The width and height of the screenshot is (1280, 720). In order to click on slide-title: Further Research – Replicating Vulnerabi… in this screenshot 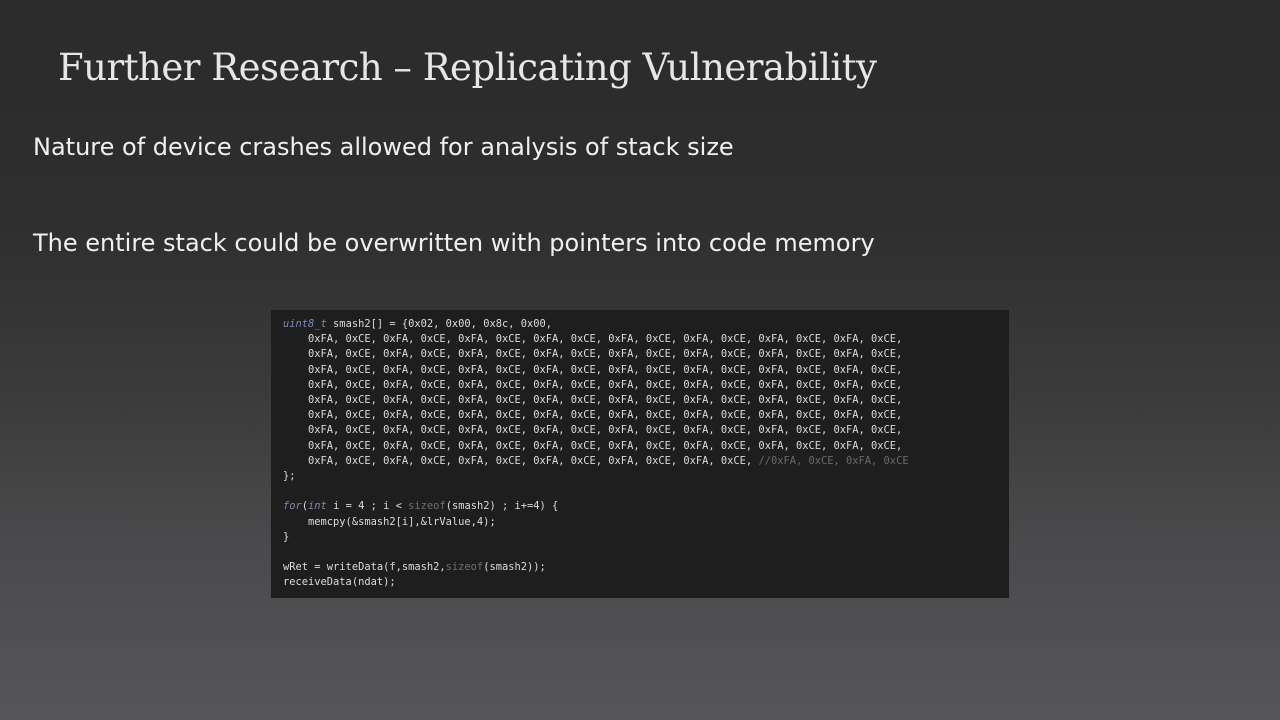, I will do `click(467, 67)`.